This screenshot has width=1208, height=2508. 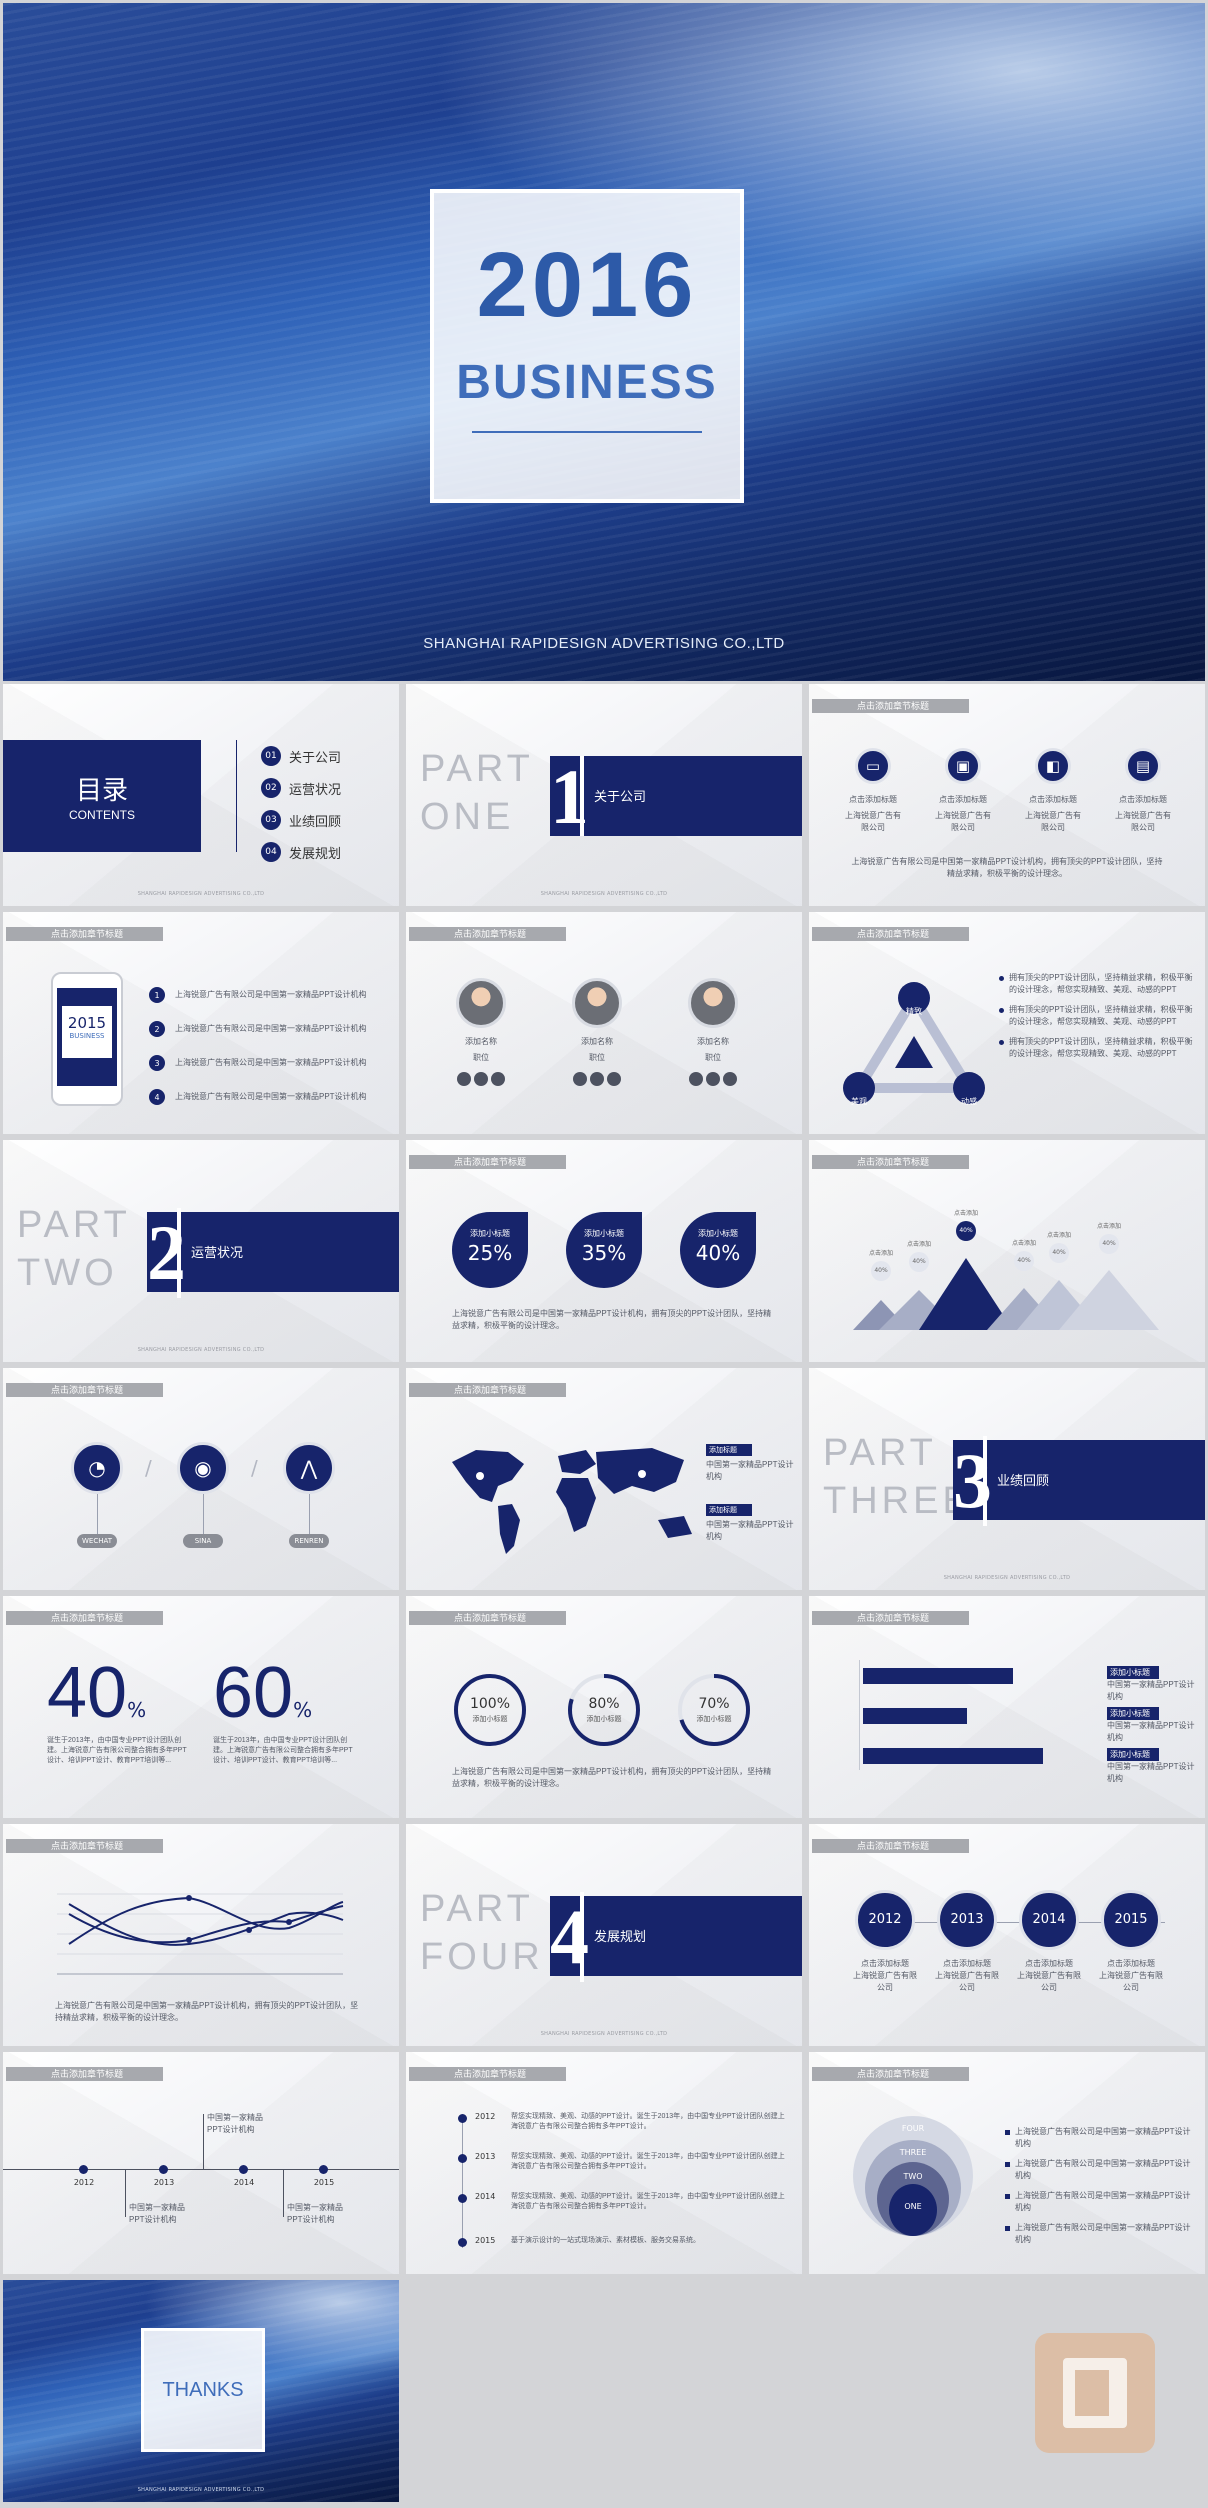 I want to click on contents-item: 02 运营状况, so click(x=326, y=788).